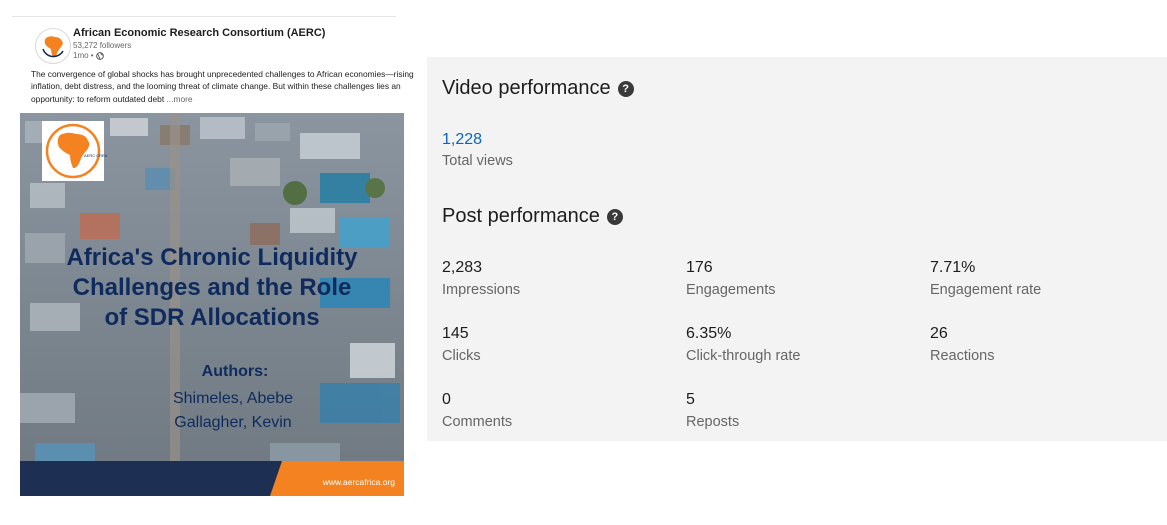 Image resolution: width=1167 pixels, height=525 pixels. Describe the element at coordinates (96, 155) in the screenshot. I see `logo-lettering: AERC CREA` at that location.